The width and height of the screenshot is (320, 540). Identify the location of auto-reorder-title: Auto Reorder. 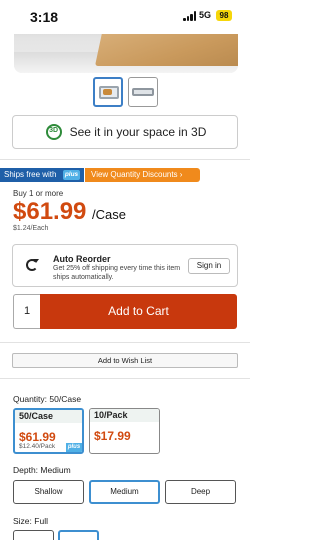
(82, 259).